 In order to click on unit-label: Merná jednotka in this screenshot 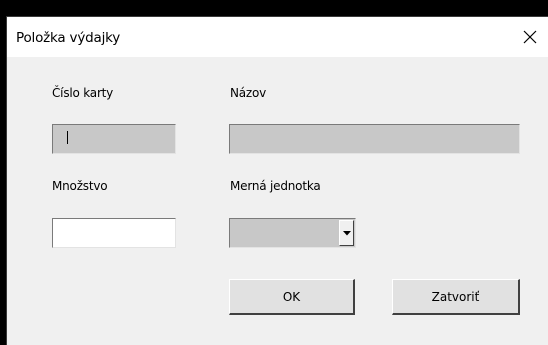, I will do `click(275, 186)`.